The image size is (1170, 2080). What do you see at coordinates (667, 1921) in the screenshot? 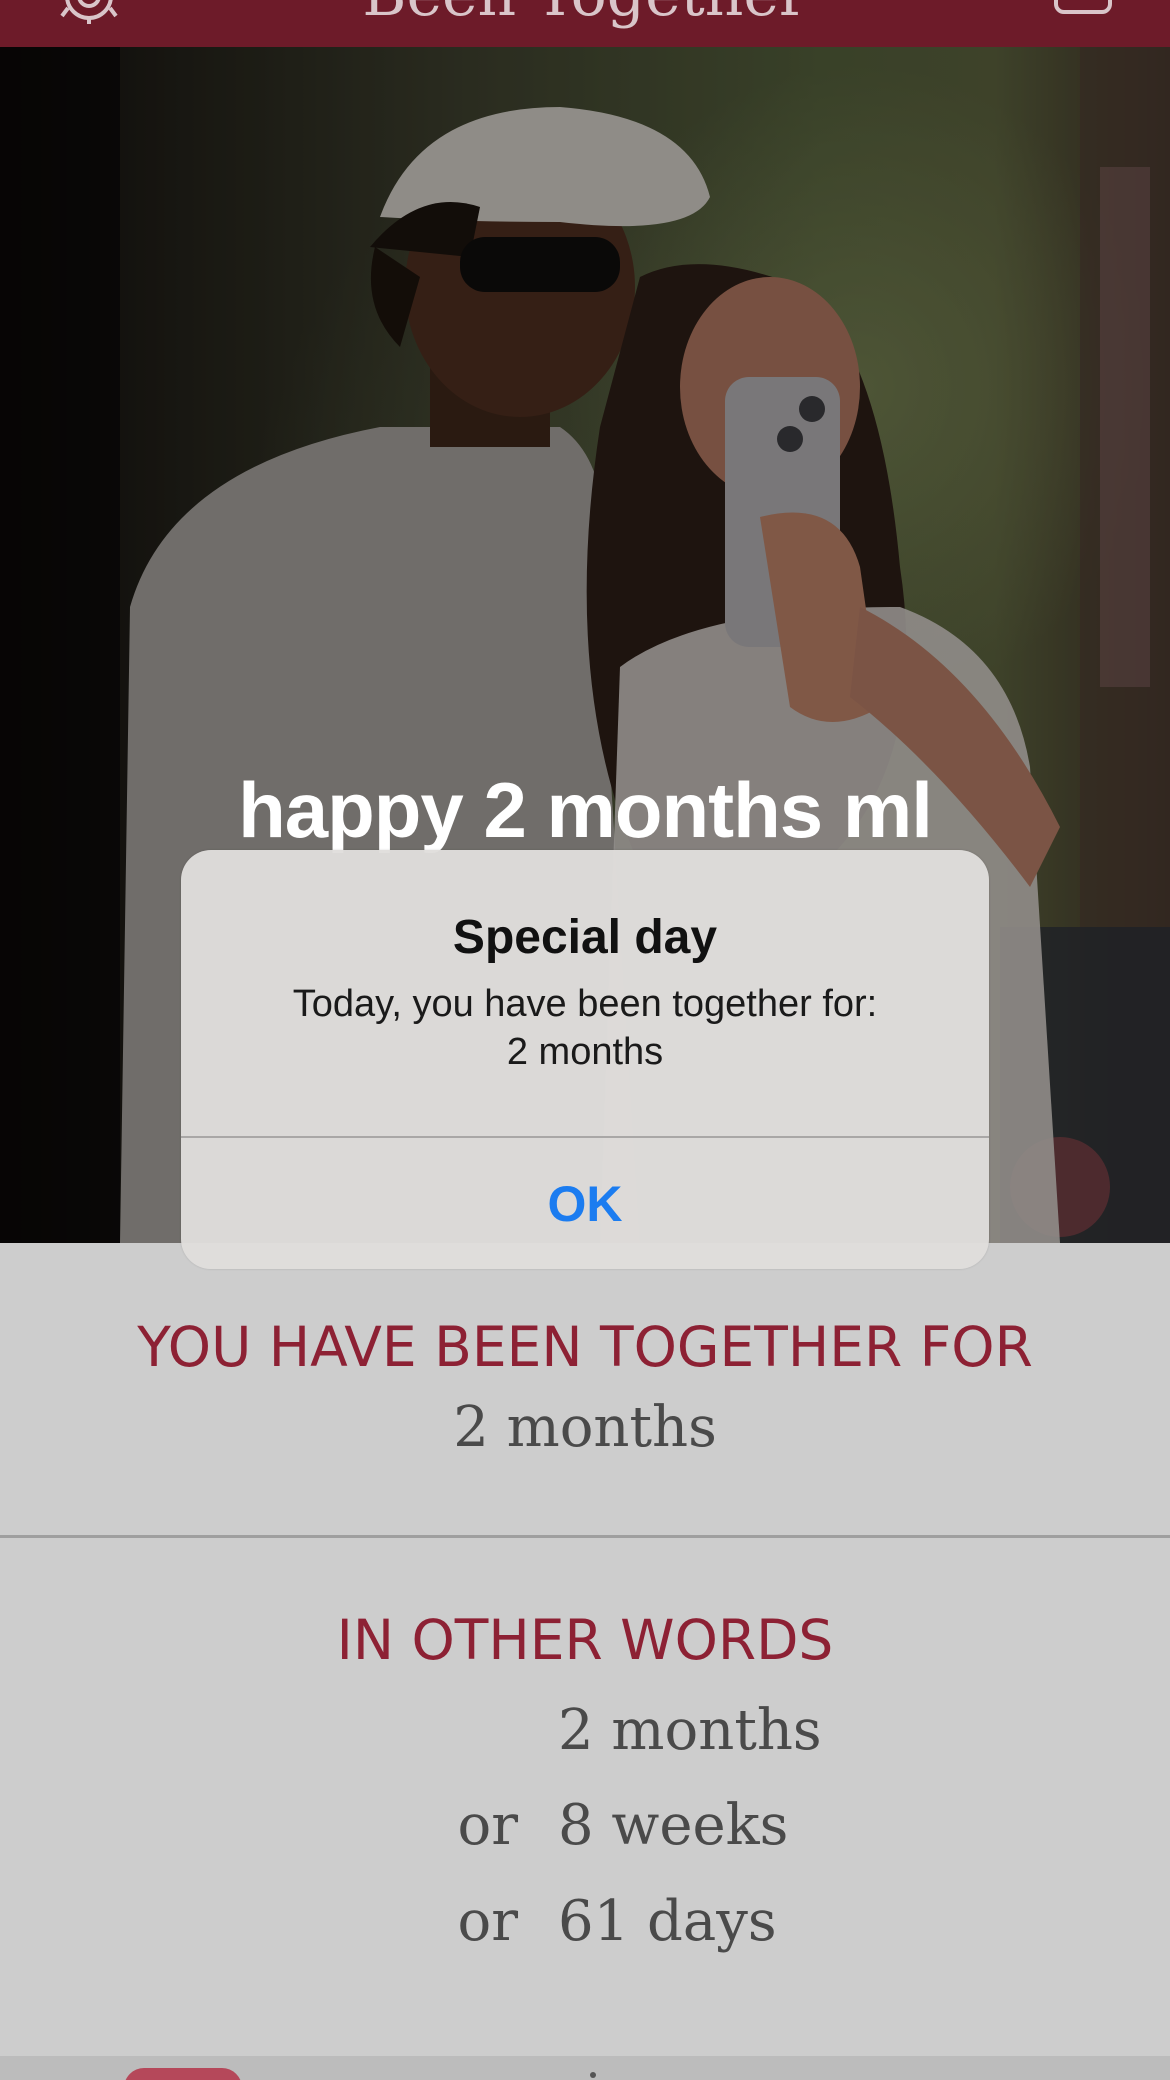
I see `duration-value: 61 days` at bounding box center [667, 1921].